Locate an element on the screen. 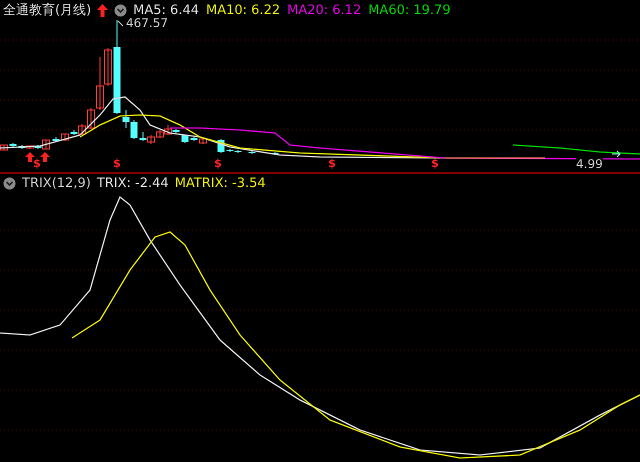  indicator-title: TRIX(12,9) is located at coordinates (56, 183).